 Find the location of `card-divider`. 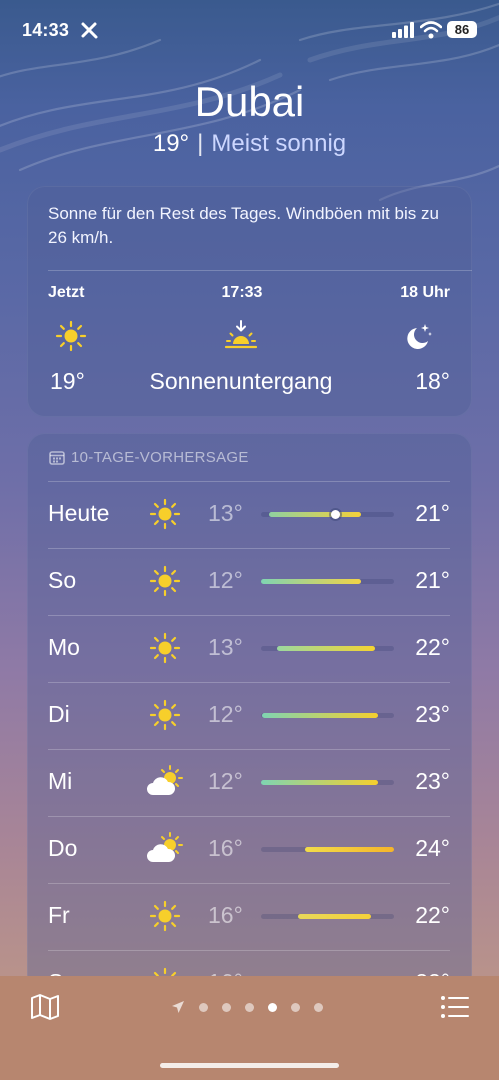

card-divider is located at coordinates (260, 270).